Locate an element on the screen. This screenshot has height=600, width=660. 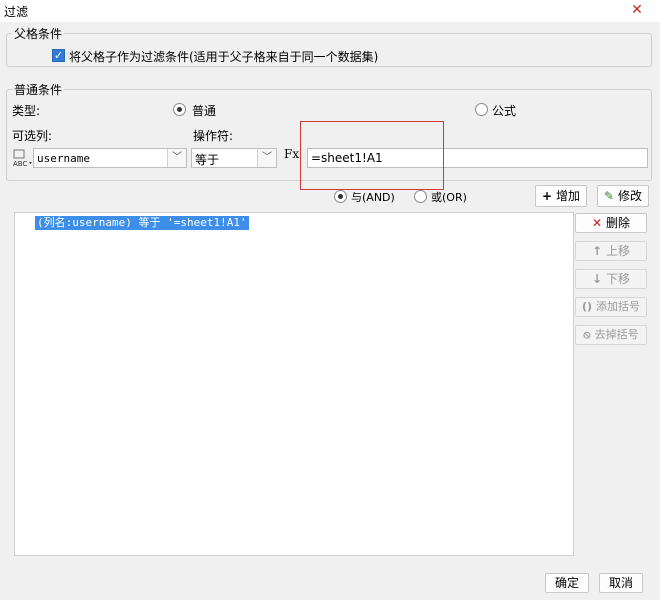
check-icon: ✓ is located at coordinates (58, 55).